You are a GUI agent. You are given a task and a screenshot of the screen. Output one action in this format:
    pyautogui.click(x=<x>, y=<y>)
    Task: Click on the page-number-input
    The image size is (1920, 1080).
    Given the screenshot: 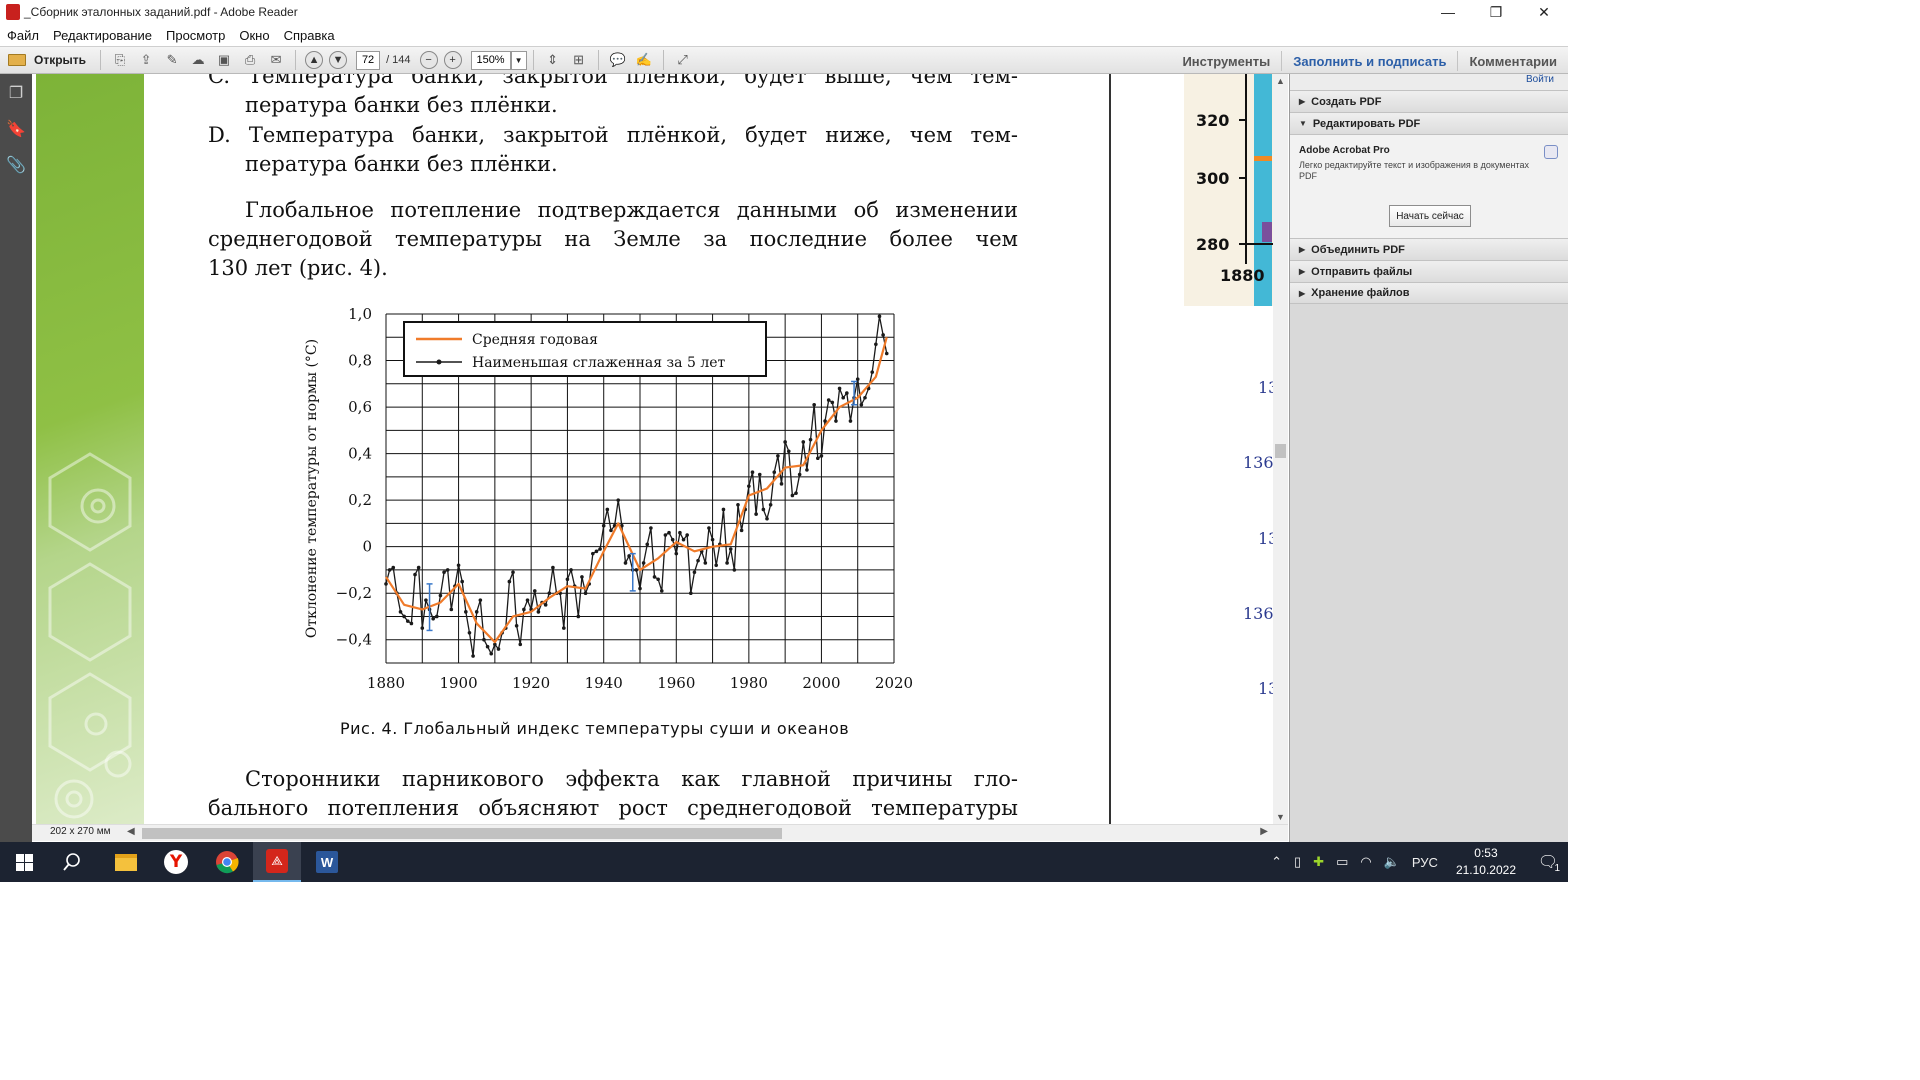 What is the action you would take?
    pyautogui.click(x=368, y=60)
    